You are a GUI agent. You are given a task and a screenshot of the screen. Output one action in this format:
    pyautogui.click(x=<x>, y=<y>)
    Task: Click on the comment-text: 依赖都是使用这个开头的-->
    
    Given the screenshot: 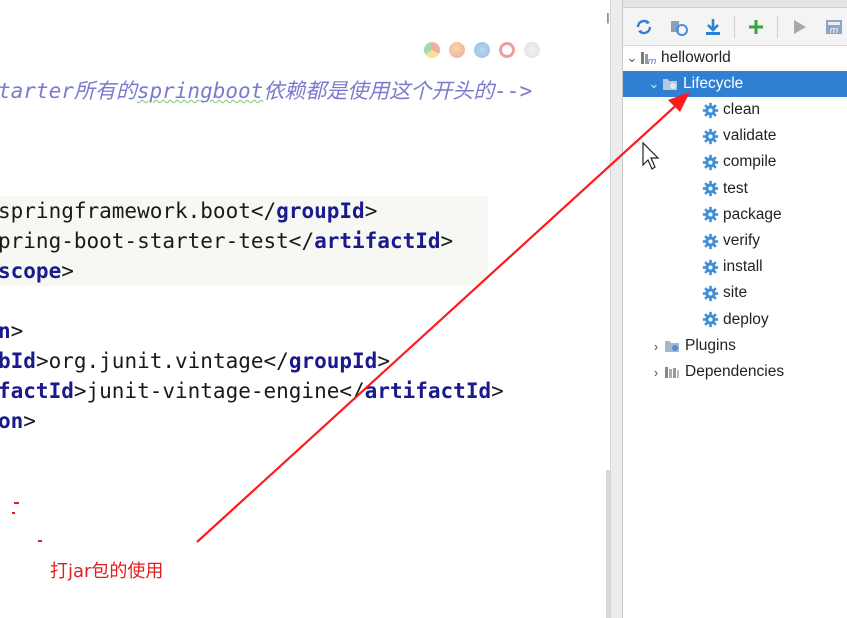 What is the action you would take?
    pyautogui.click(x=398, y=91)
    